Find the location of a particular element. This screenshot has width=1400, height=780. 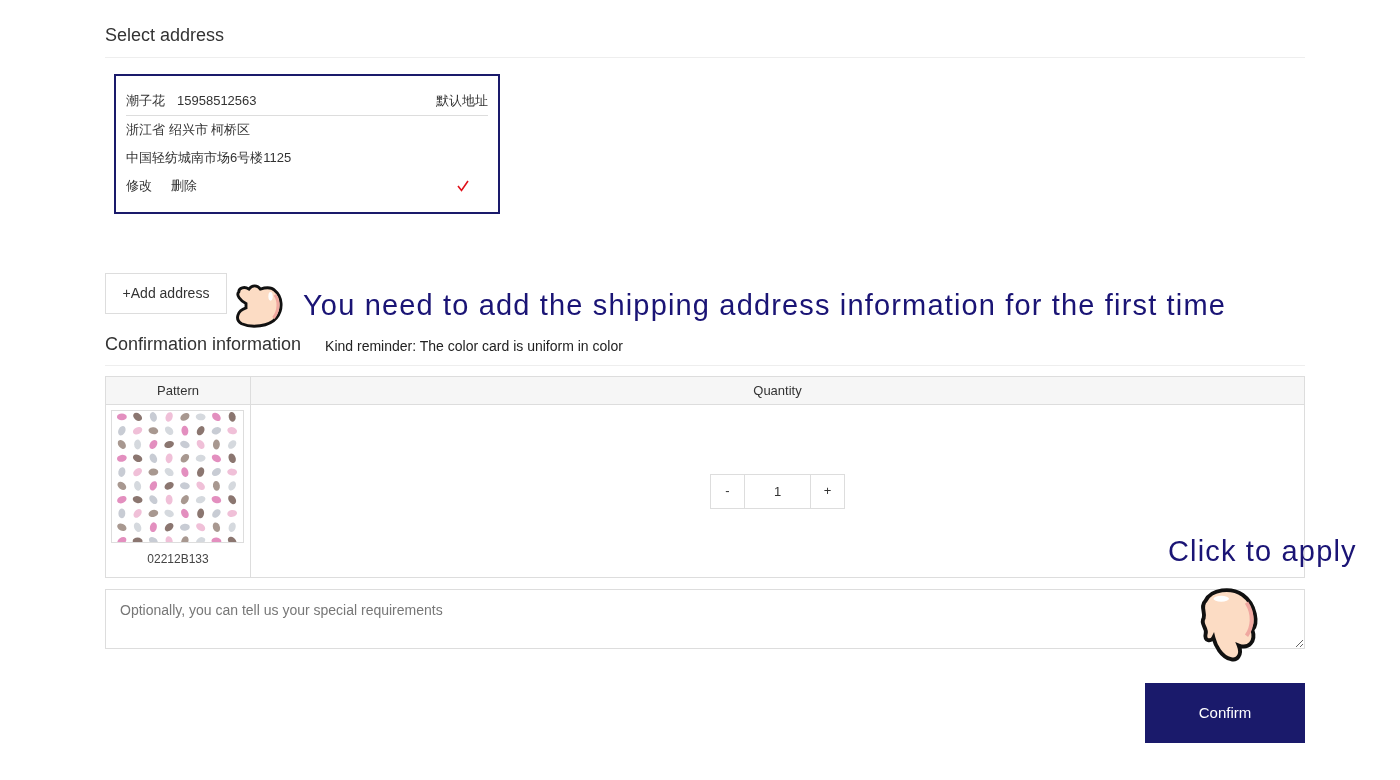

section-title: Select address is located at coordinates (165, 35).